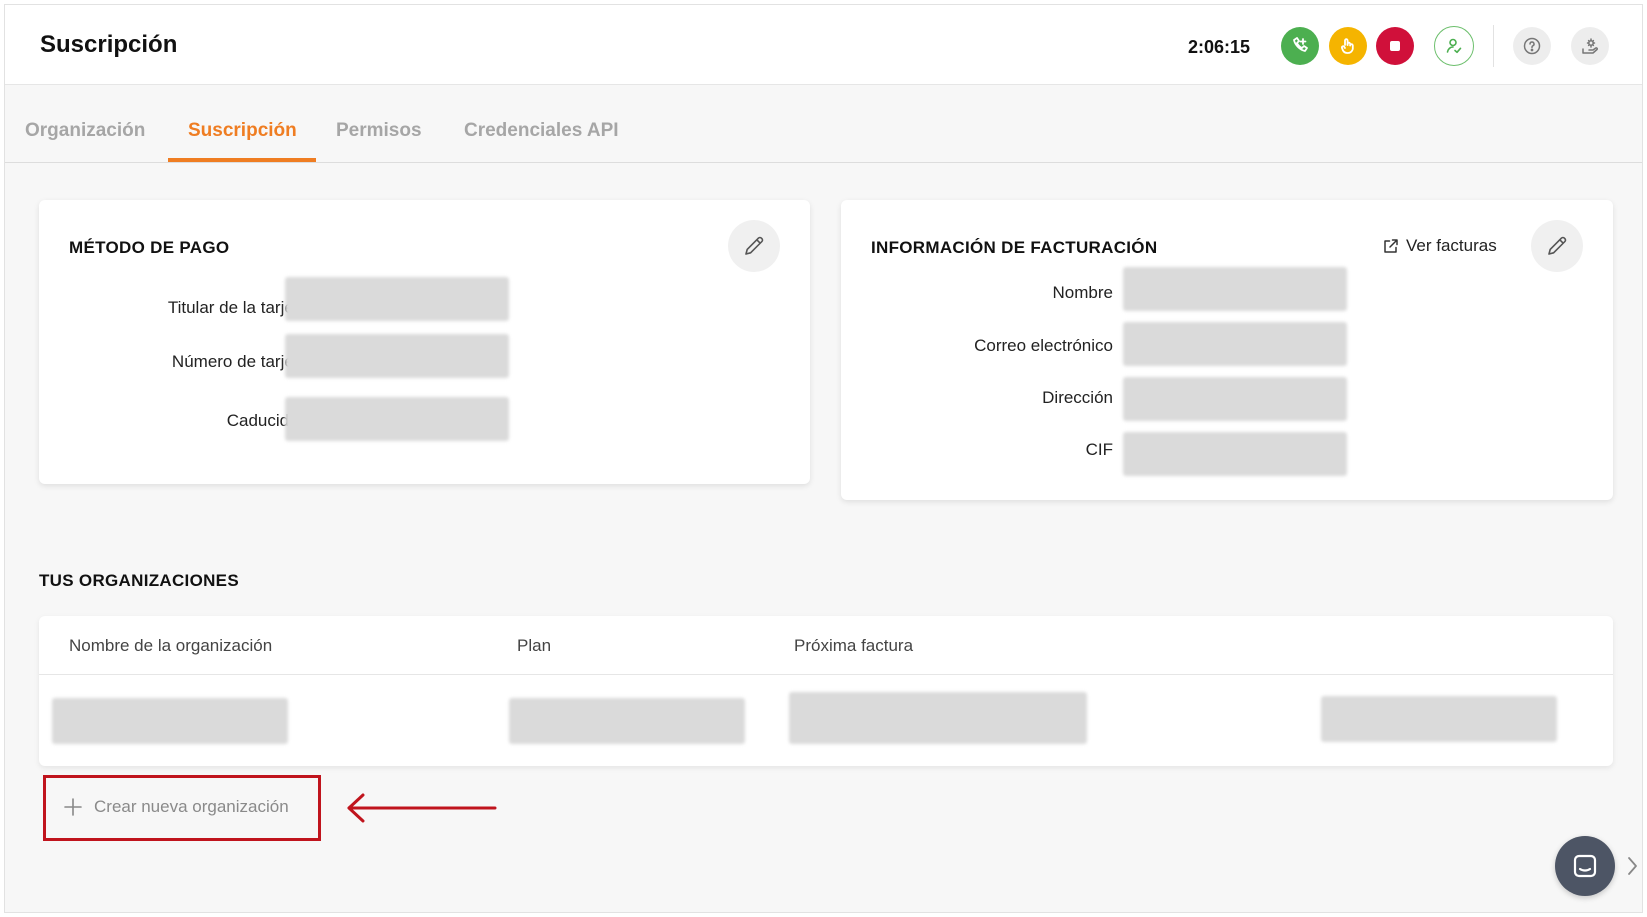 Image resolution: width=1647 pixels, height=917 pixels. I want to click on column-header-plan: Plan, so click(534, 645).